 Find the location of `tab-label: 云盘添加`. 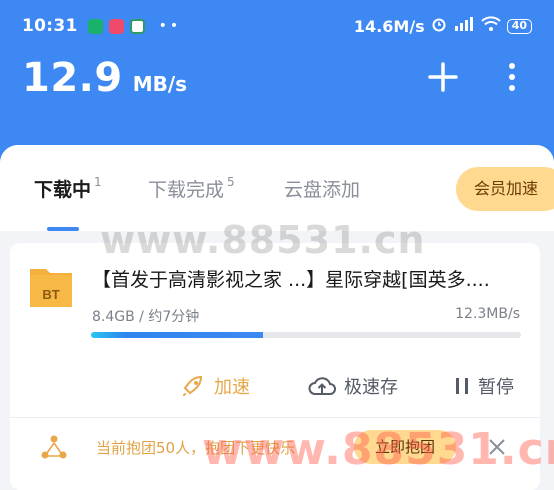

tab-label: 云盘添加 is located at coordinates (322, 190).